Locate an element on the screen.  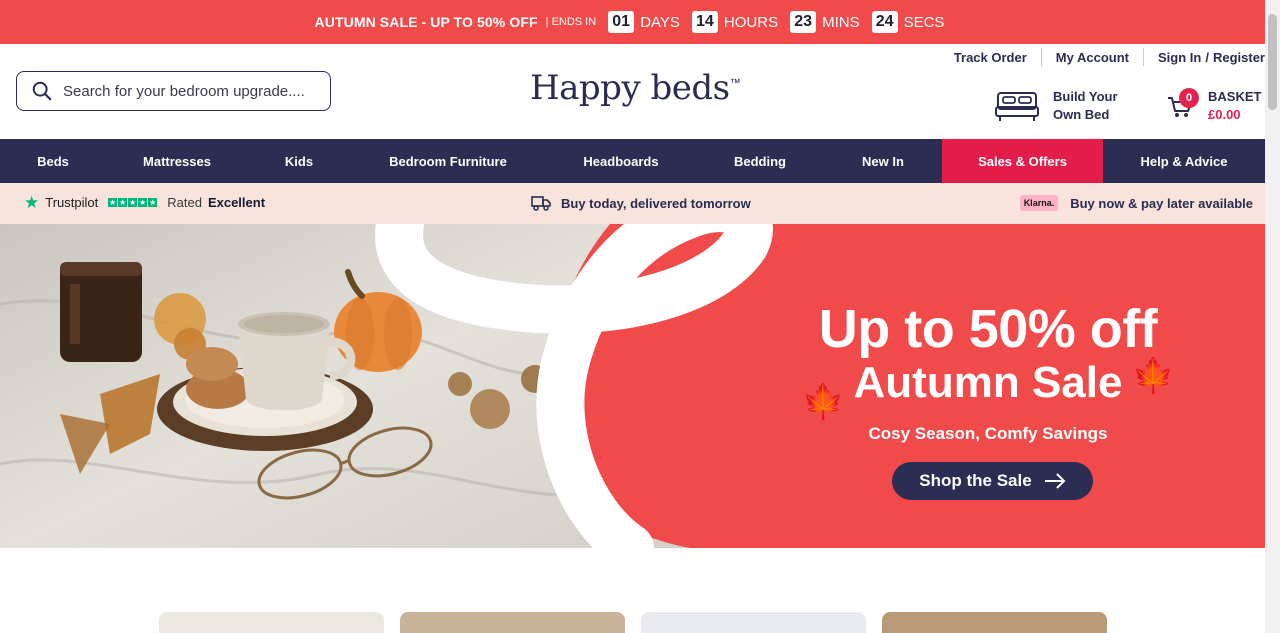
basket-icon: 0 is located at coordinates (1182, 104).